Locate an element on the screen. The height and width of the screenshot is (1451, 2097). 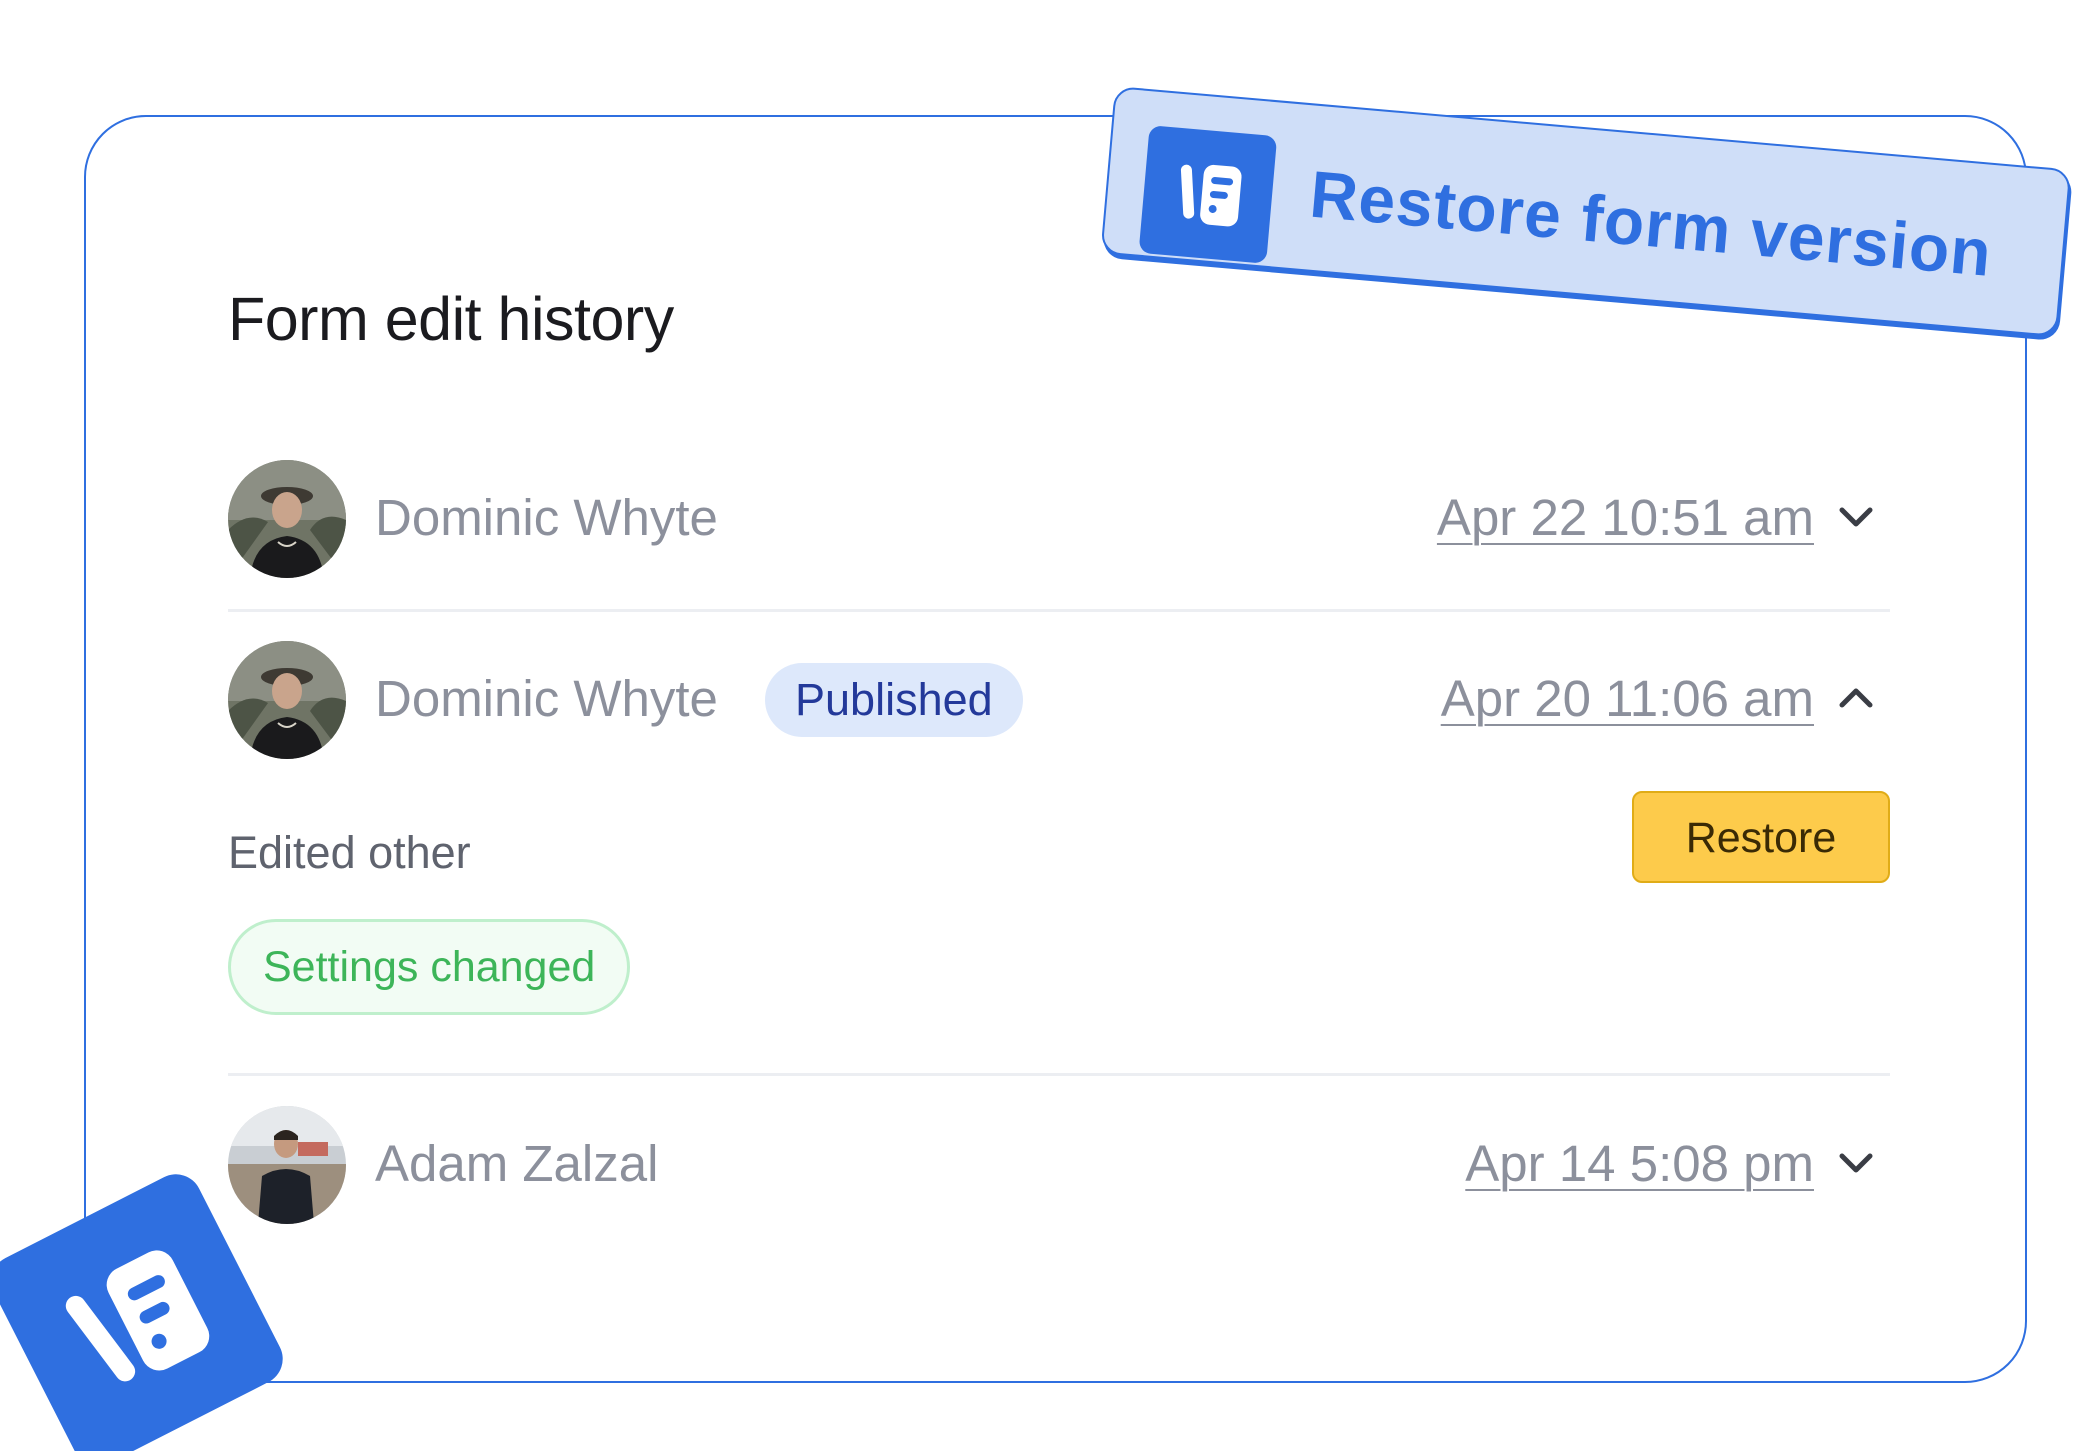
page-title: Form edit history is located at coordinates (451, 319).